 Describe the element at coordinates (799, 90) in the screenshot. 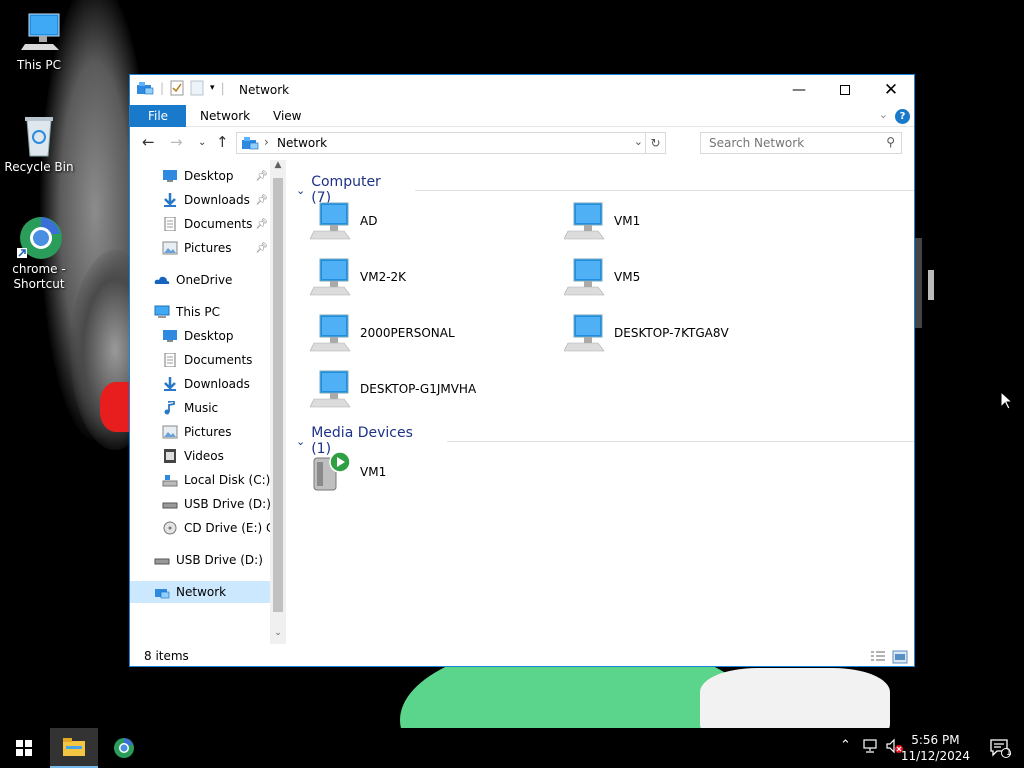

I see `minimize-button: —` at that location.